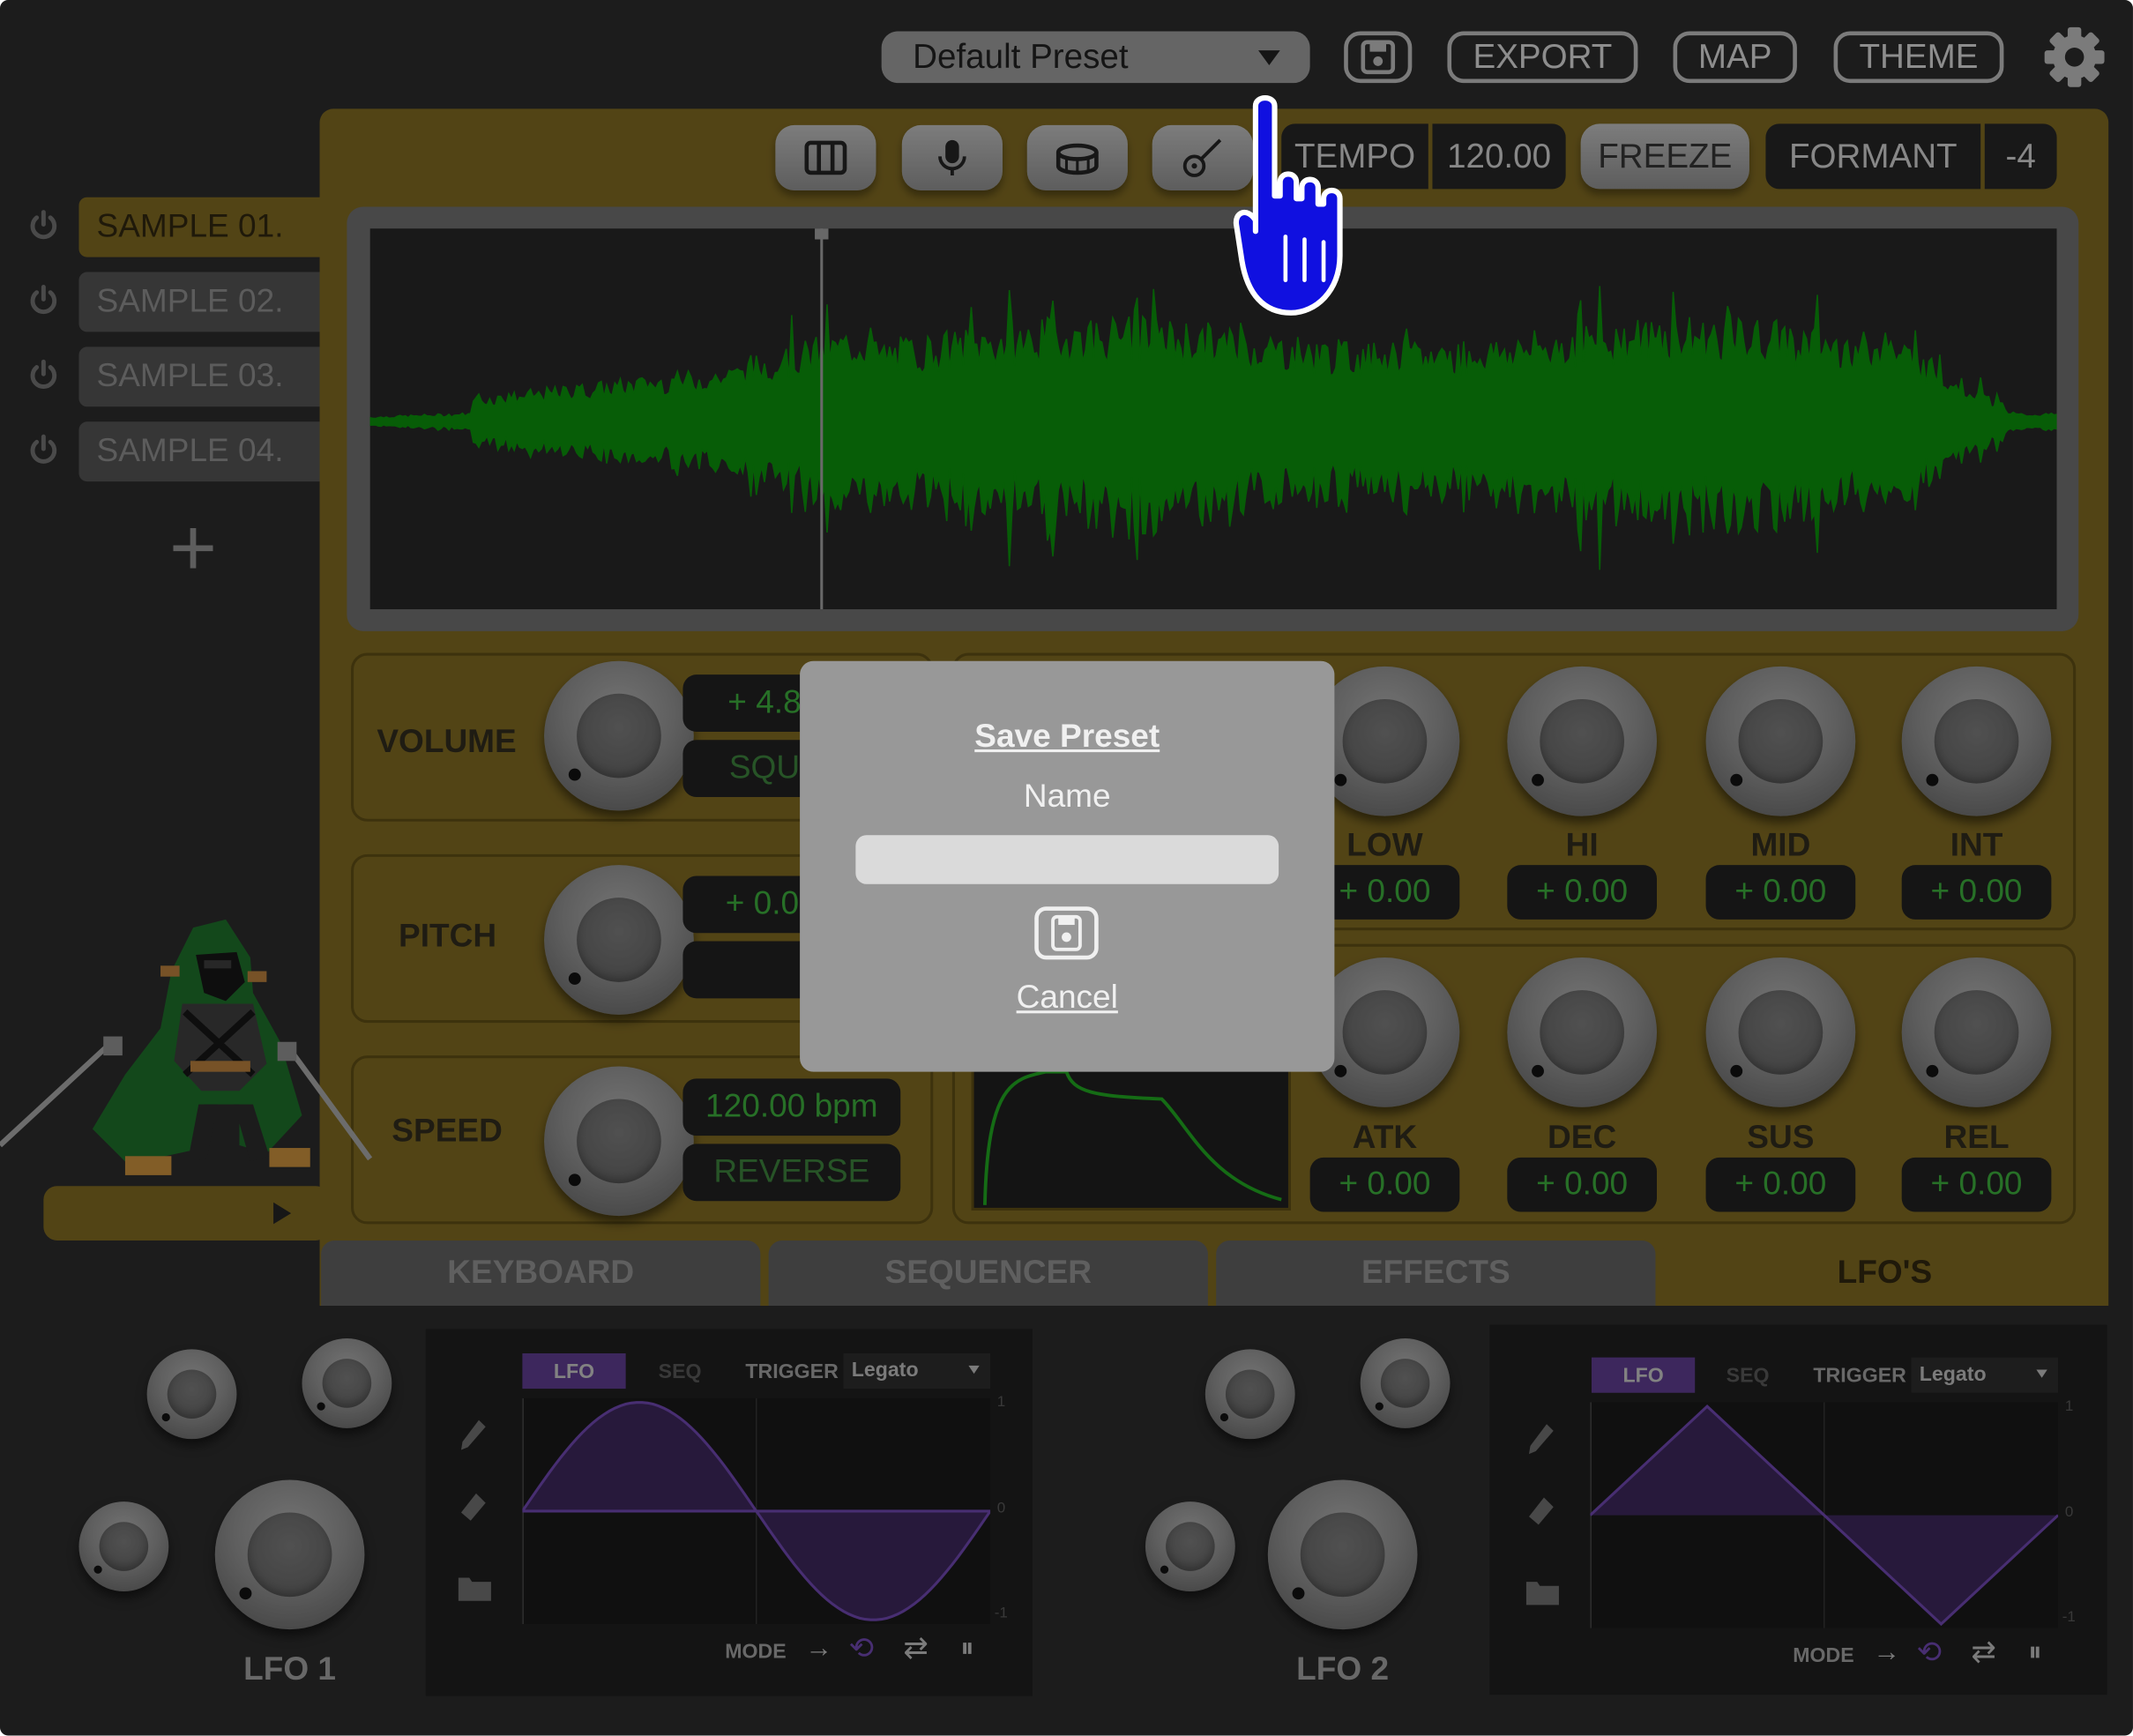 Image resolution: width=2133 pixels, height=1736 pixels. I want to click on cancel-button: Cancel, so click(1067, 998).